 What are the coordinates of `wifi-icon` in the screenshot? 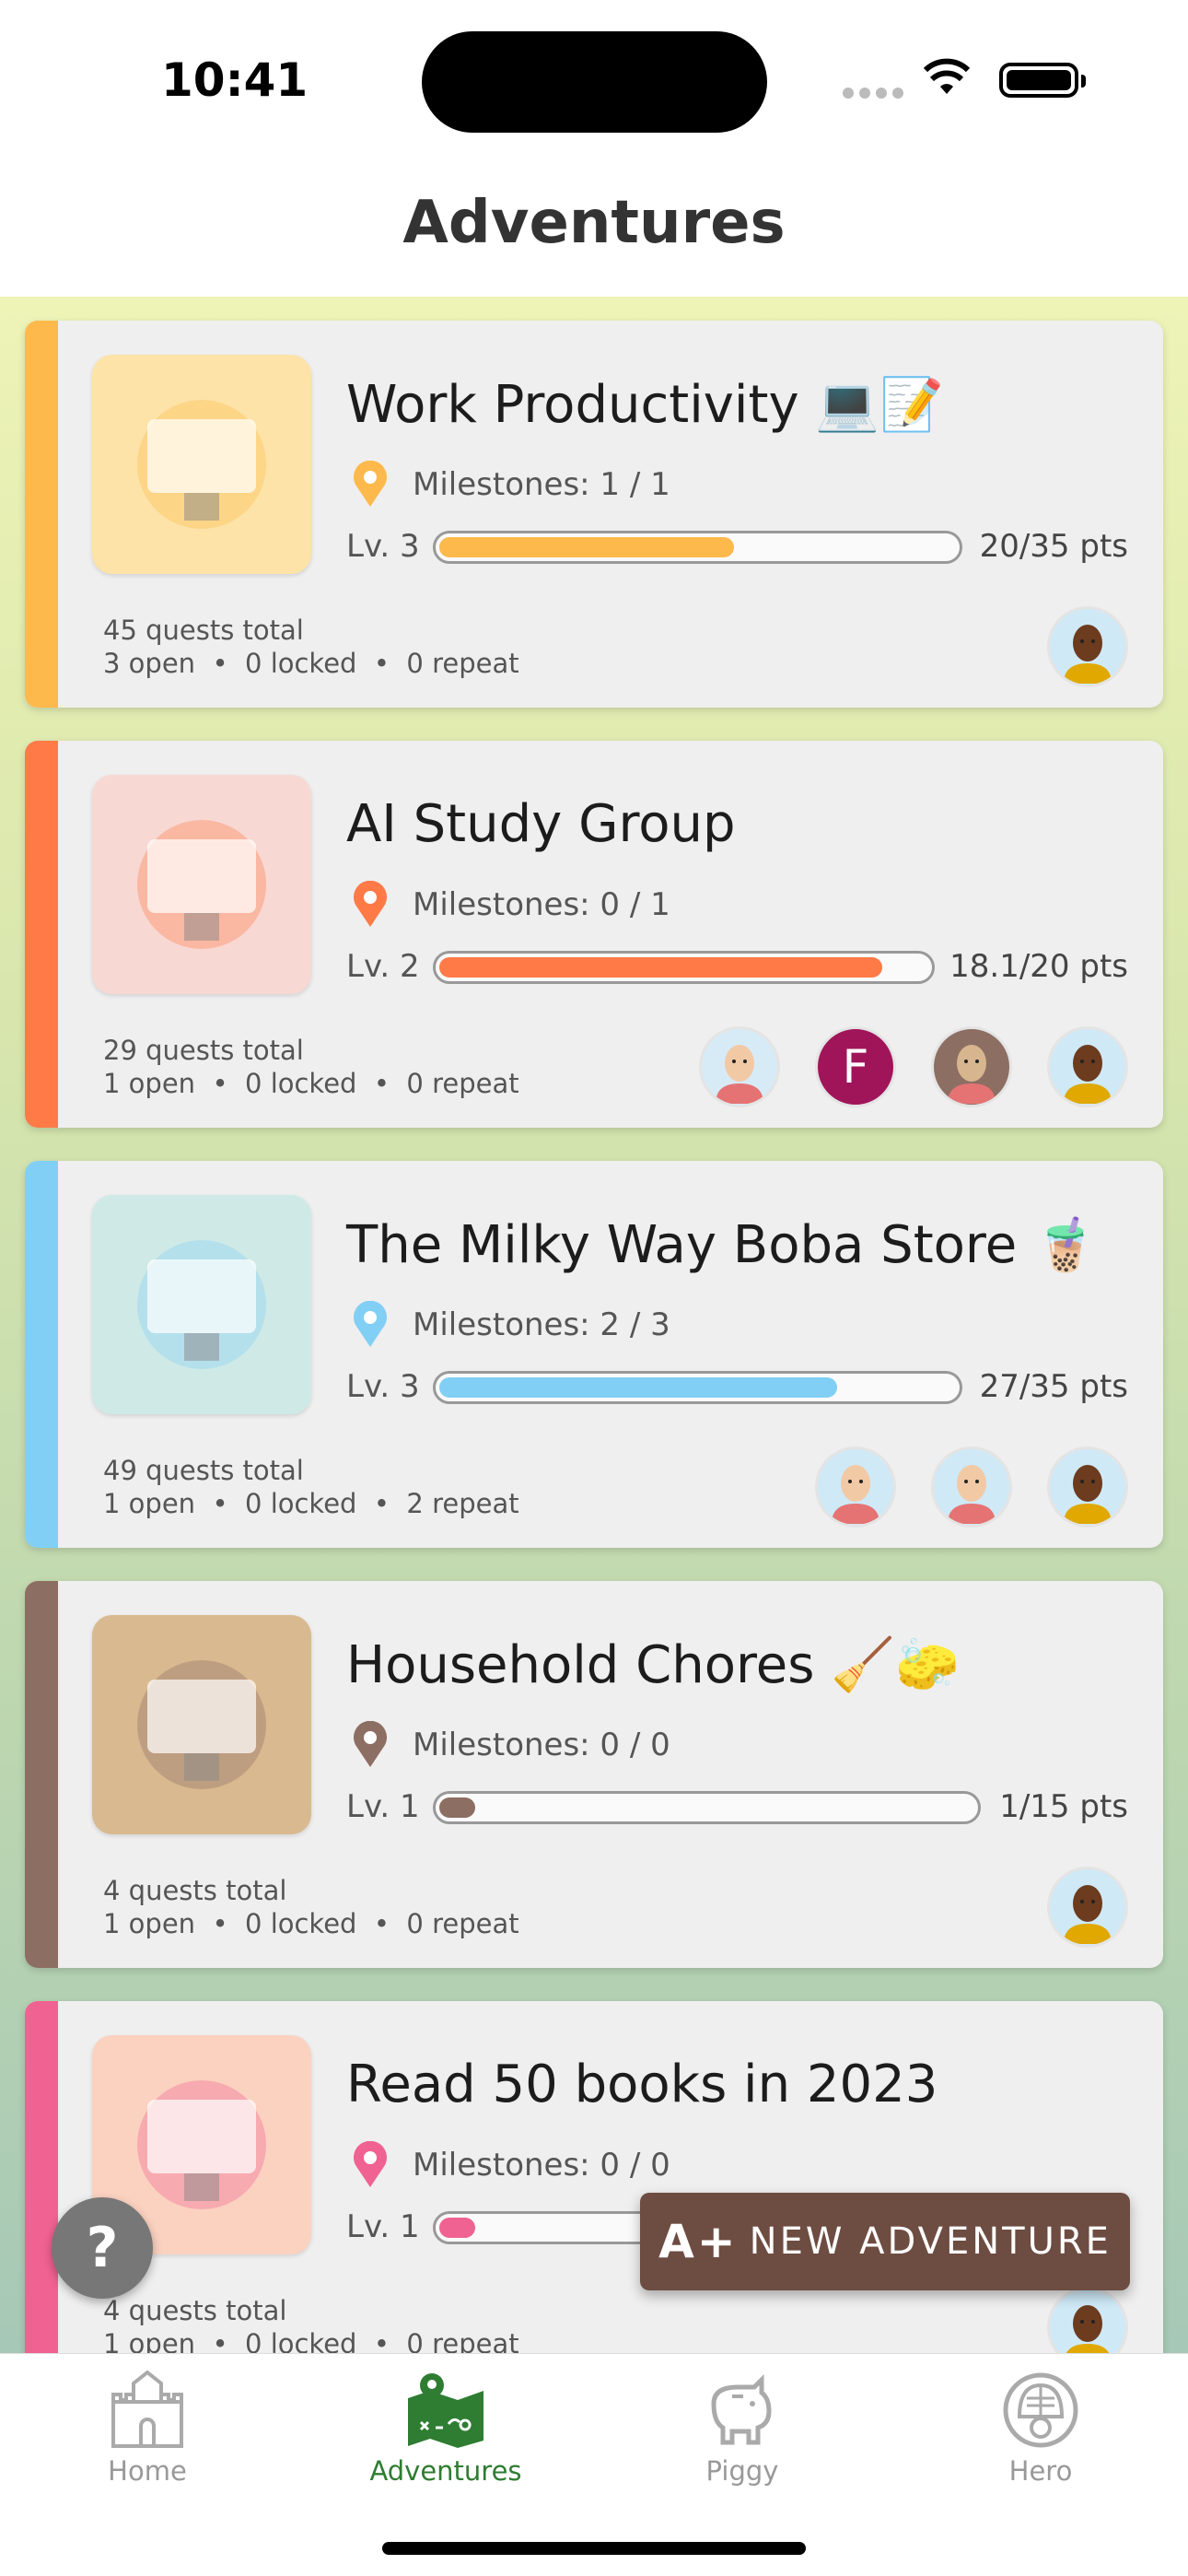 It's located at (947, 76).